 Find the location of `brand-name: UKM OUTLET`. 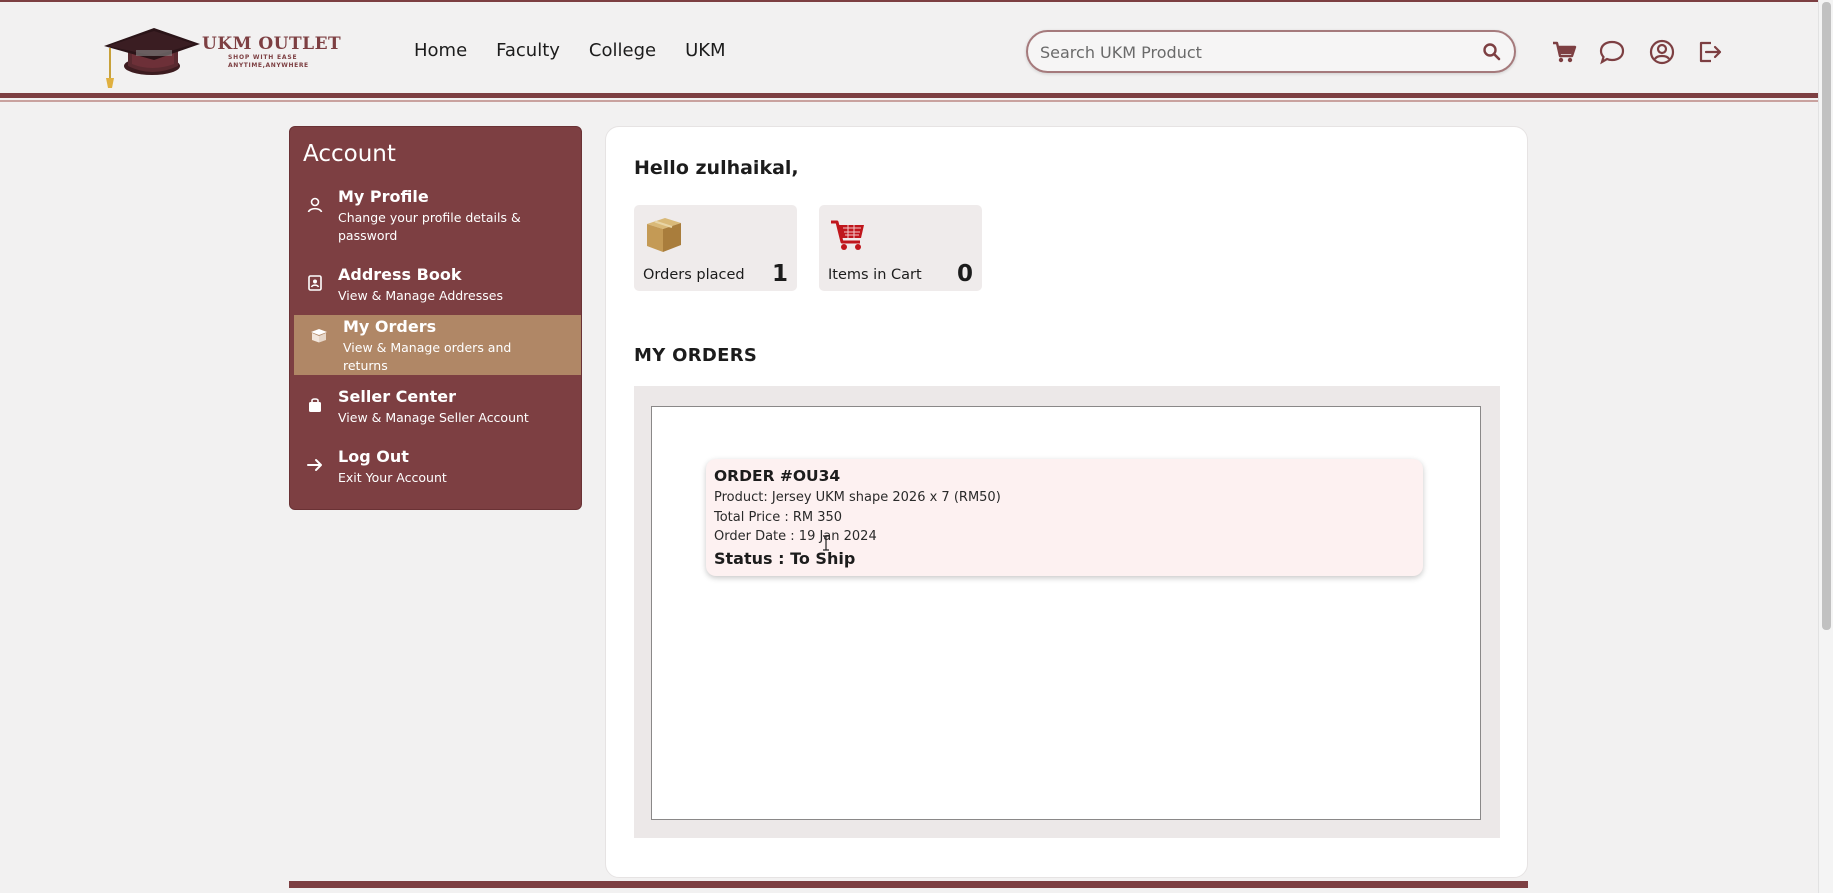

brand-name: UKM OUTLET is located at coordinates (272, 44).